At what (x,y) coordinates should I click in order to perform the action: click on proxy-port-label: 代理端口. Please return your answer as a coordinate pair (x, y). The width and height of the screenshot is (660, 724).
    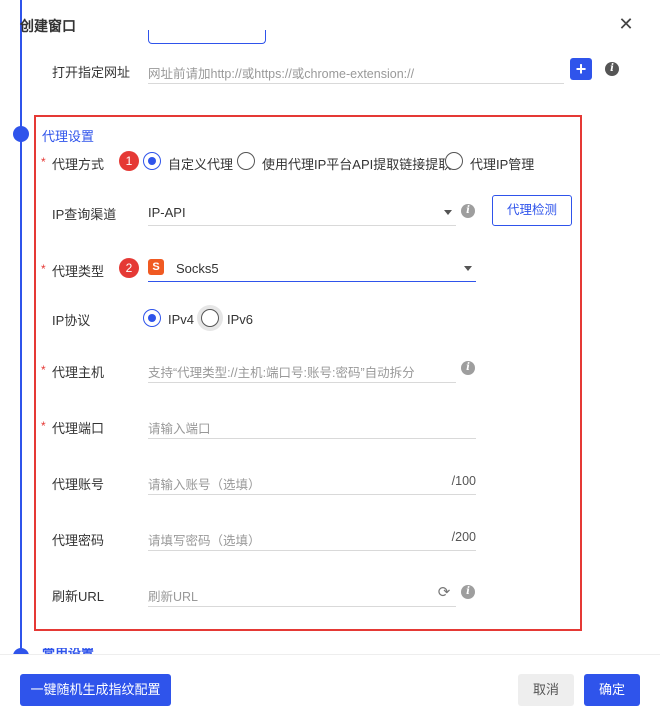
    Looking at the image, I should click on (72, 427).